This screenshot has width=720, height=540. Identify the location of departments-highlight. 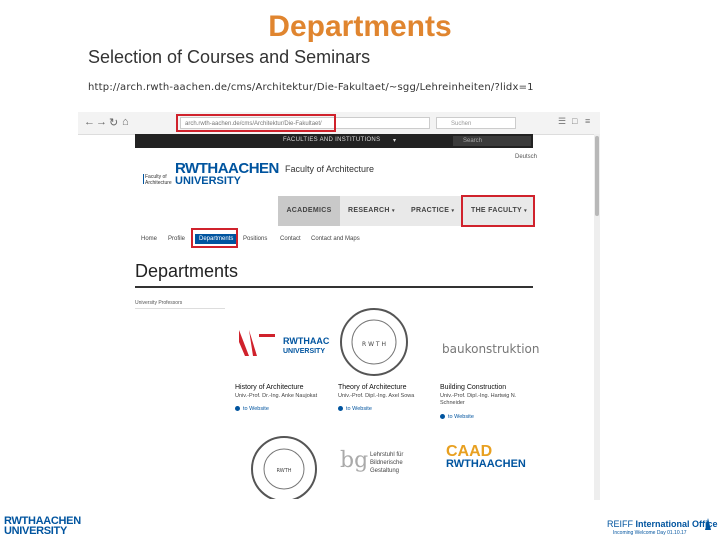
(214, 238).